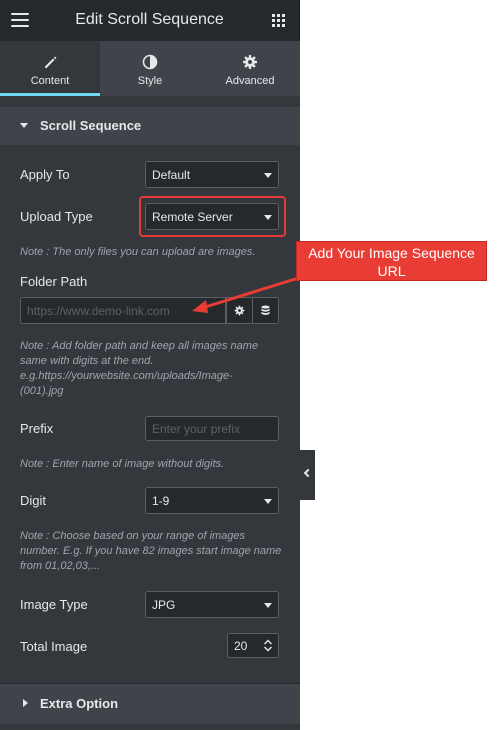  I want to click on tab-label: Advanced, so click(250, 81).